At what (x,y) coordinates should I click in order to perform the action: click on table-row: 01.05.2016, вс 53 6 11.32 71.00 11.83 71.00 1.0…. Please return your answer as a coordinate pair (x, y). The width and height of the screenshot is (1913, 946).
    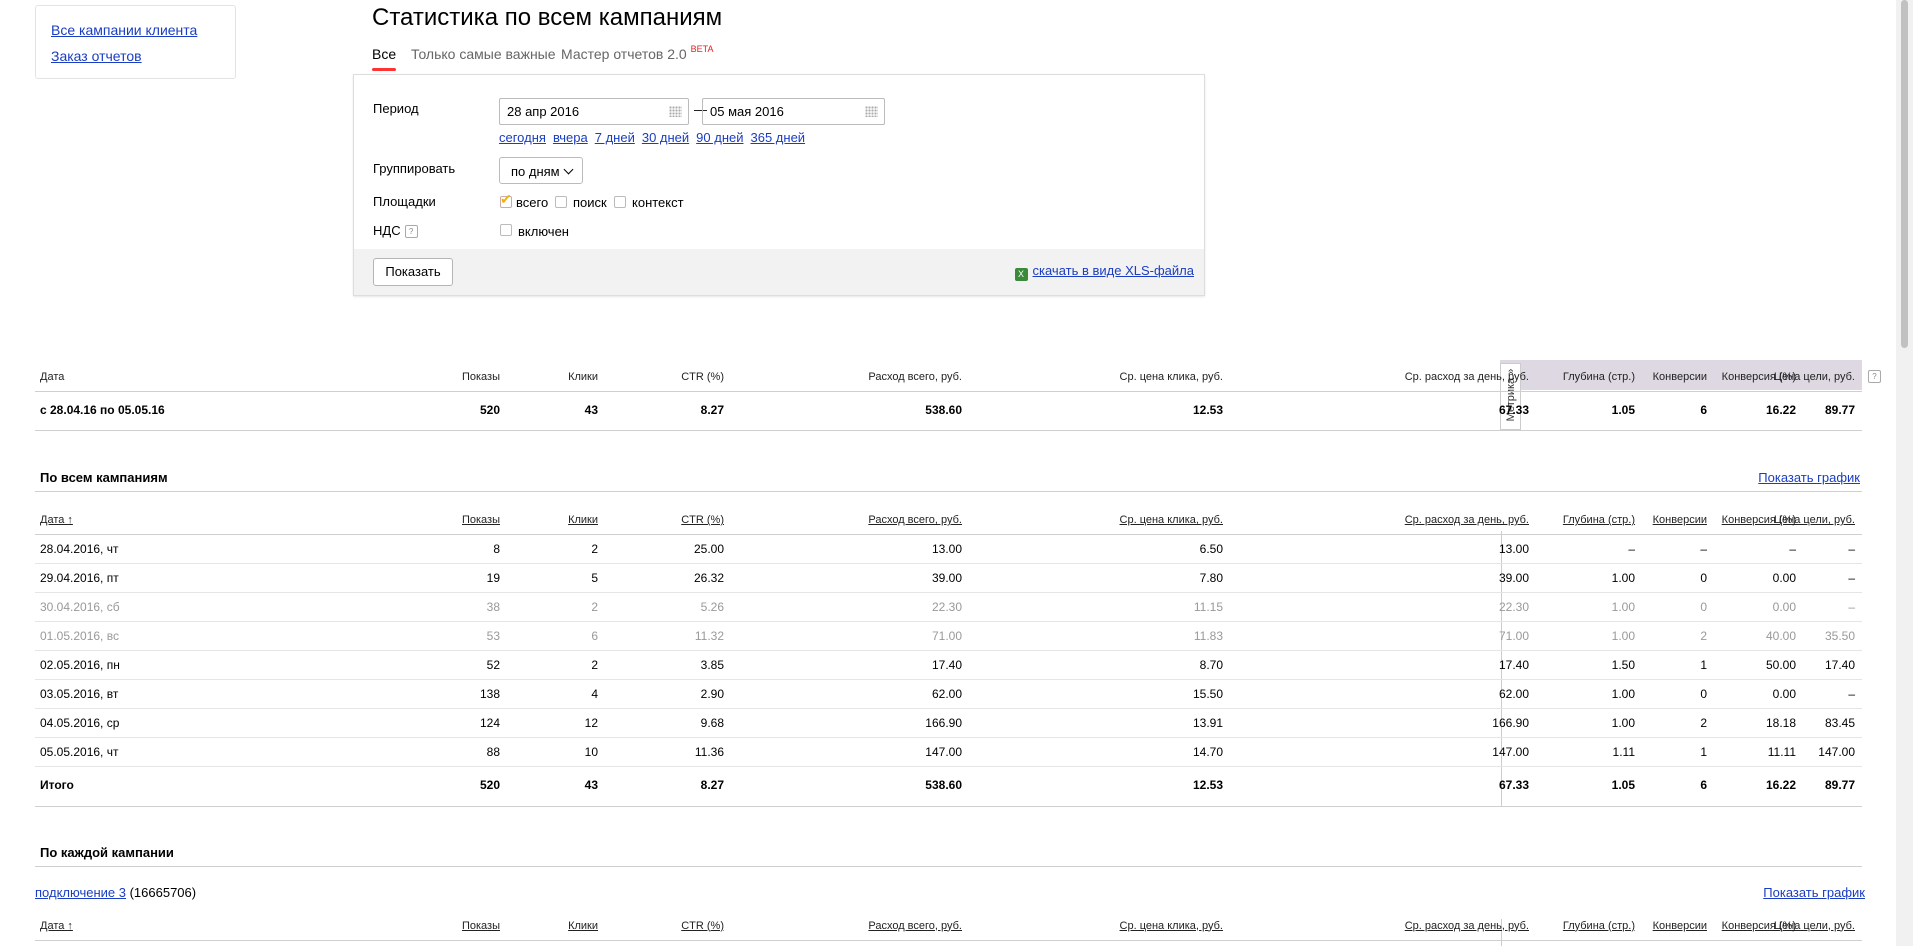
    Looking at the image, I should click on (948, 635).